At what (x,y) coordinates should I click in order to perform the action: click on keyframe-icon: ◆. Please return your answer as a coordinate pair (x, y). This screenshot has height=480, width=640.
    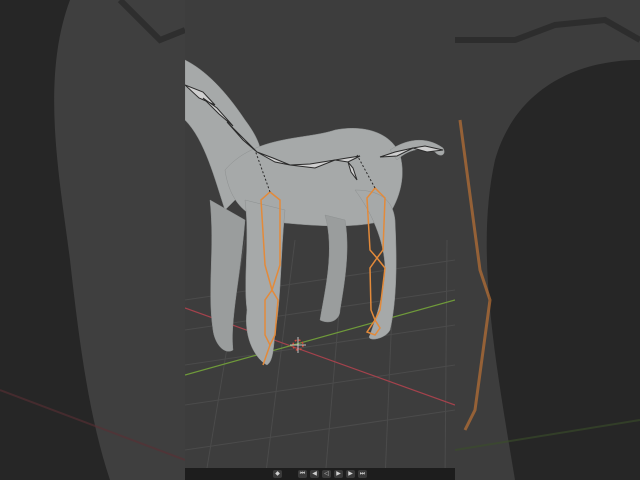
    Looking at the image, I should click on (277, 474).